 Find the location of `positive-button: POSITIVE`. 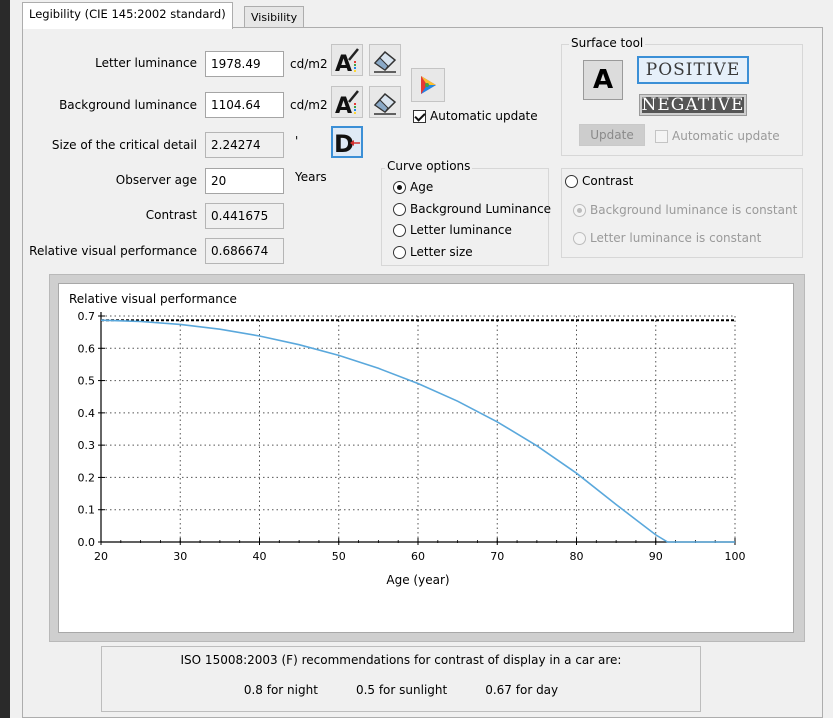

positive-button: POSITIVE is located at coordinates (693, 70).